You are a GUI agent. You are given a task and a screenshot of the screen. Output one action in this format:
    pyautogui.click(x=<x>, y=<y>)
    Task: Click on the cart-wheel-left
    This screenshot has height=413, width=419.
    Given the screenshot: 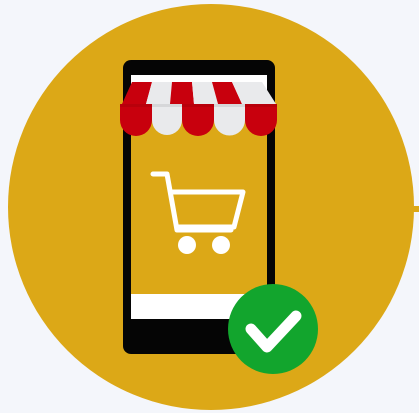 What is the action you would take?
    pyautogui.click(x=187, y=245)
    